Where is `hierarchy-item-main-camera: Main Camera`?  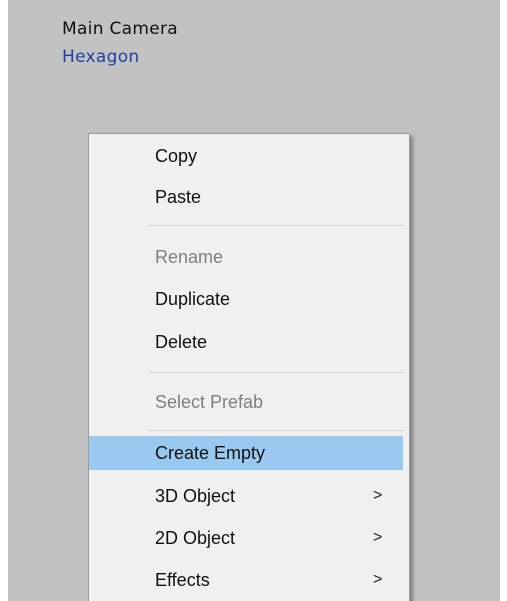 hierarchy-item-main-camera: Main Camera is located at coordinates (120, 29).